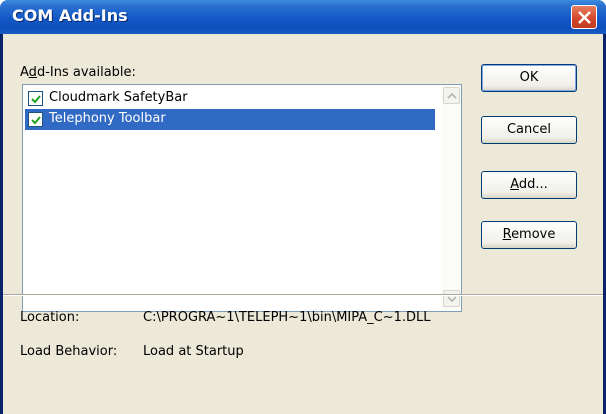  What do you see at coordinates (303, 17) in the screenshot?
I see `title-bar: COM Add-Ins` at bounding box center [303, 17].